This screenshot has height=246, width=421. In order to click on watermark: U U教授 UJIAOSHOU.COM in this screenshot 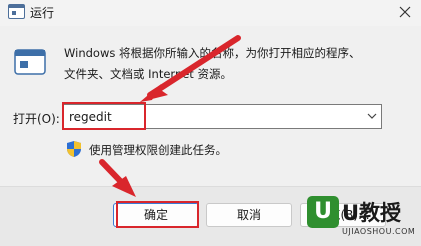, I will do `click(364, 220)`.